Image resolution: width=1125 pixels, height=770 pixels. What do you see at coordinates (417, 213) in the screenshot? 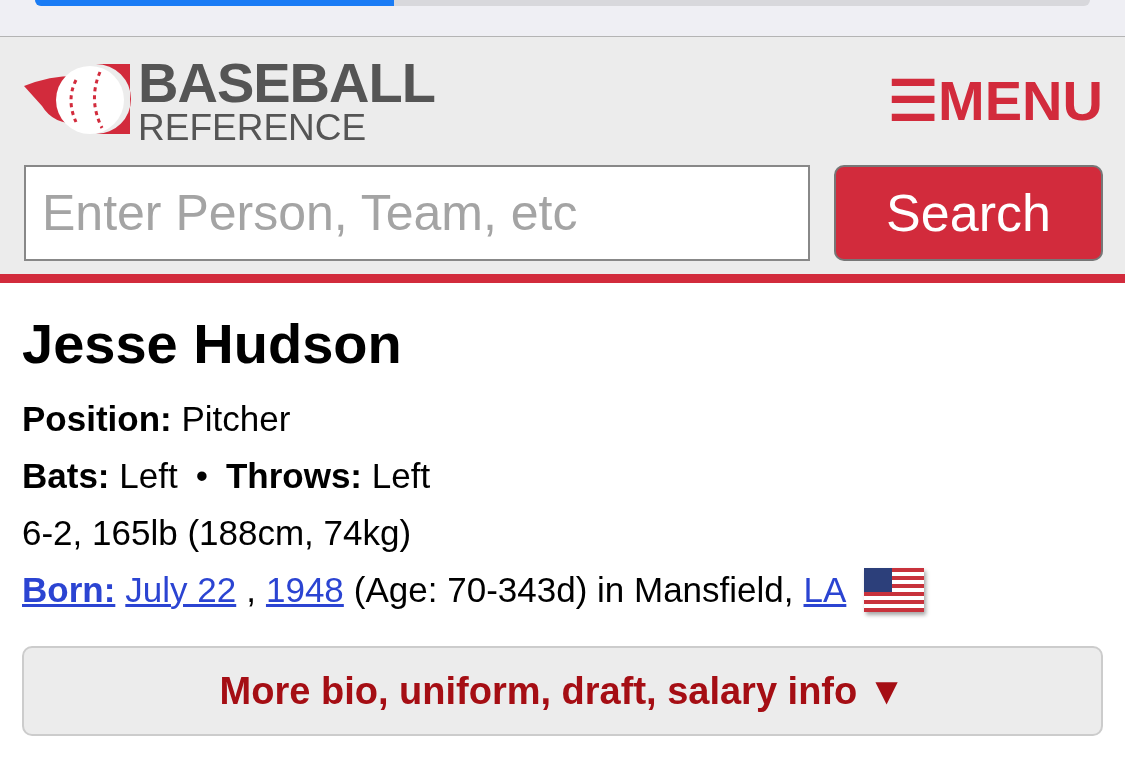
I see `search-field: Enter Person, Team, etc` at bounding box center [417, 213].